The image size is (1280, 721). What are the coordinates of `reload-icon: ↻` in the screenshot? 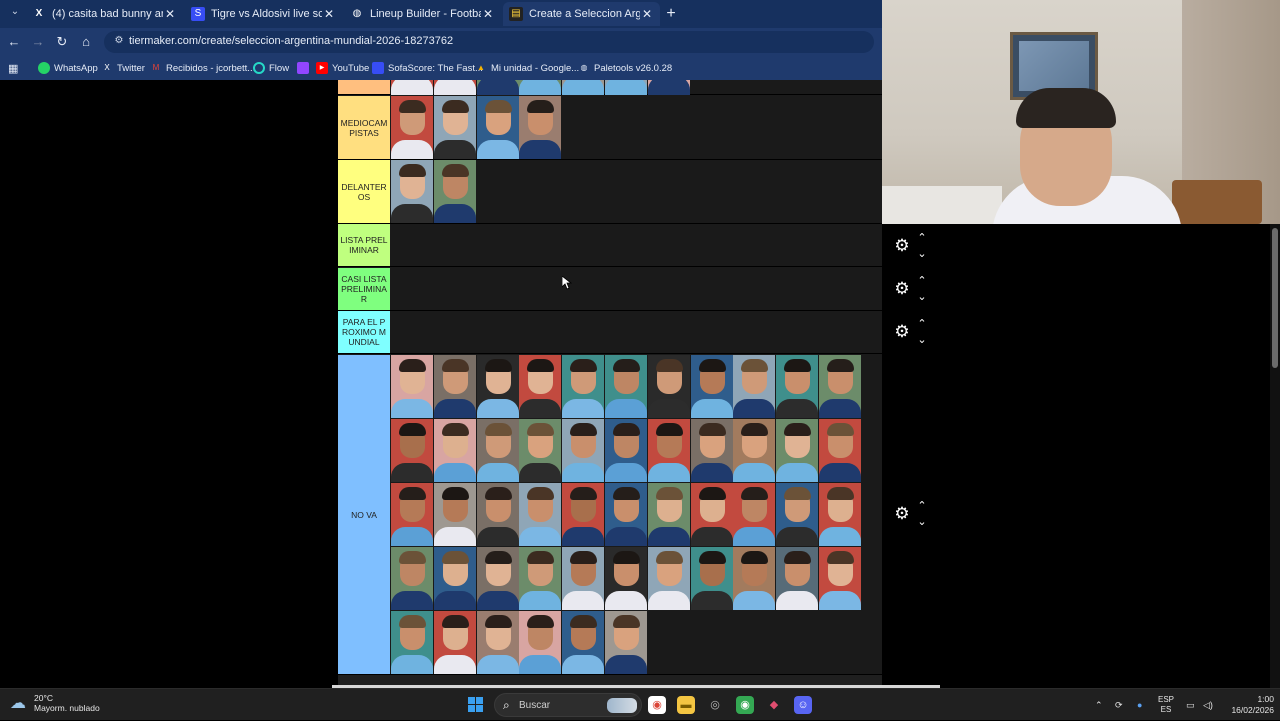 It's located at (62, 42).